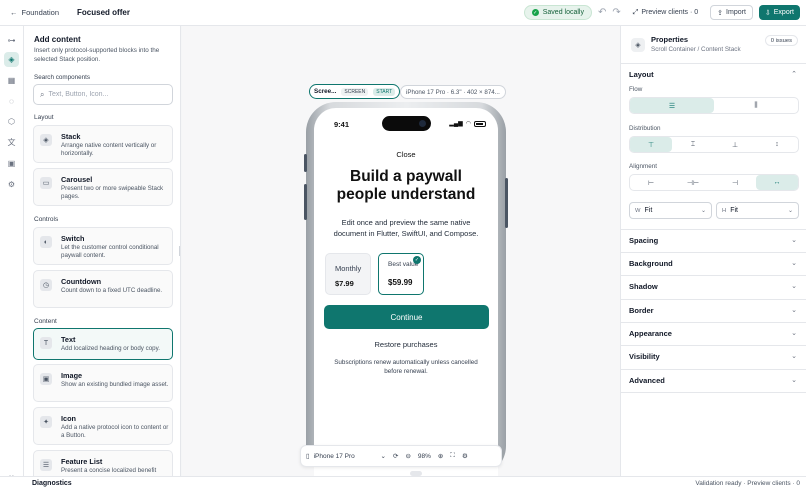  What do you see at coordinates (777, 144) in the screenshot?
I see `distribute-space-icon: ↕` at bounding box center [777, 144].